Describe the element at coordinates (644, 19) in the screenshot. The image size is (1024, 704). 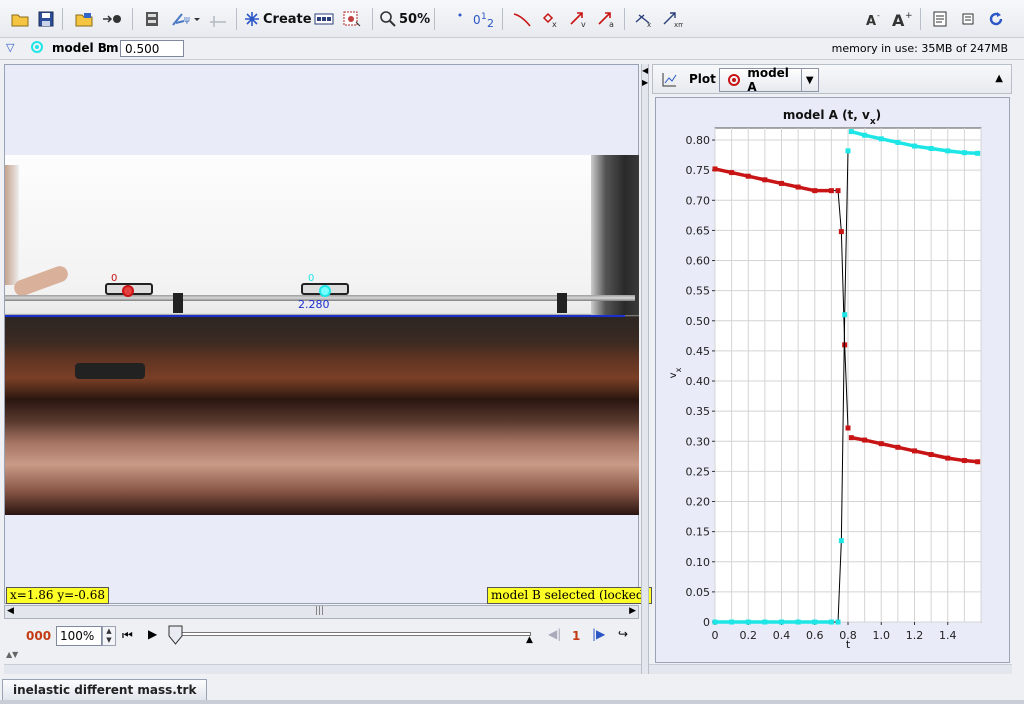
I see `vector-sum-icon: x` at that location.